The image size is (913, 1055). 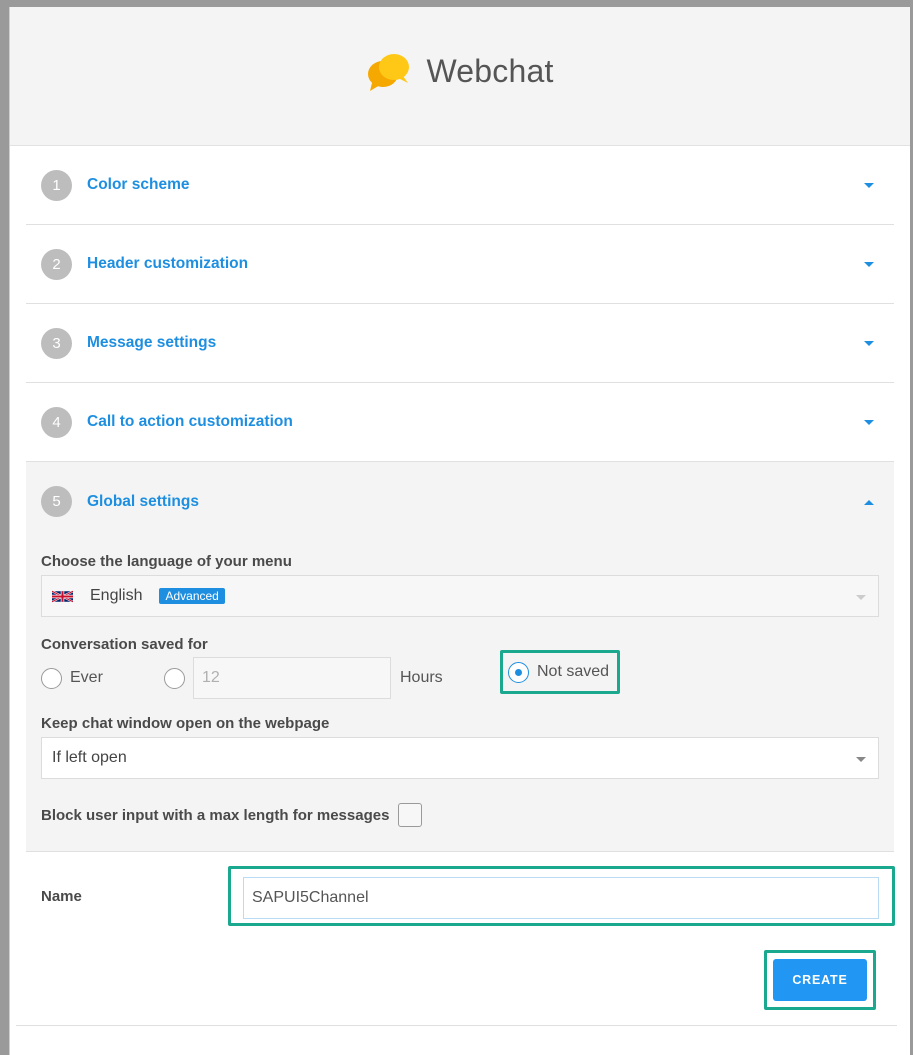 What do you see at coordinates (460, 343) in the screenshot?
I see `section-message-settings: 3 Message settings` at bounding box center [460, 343].